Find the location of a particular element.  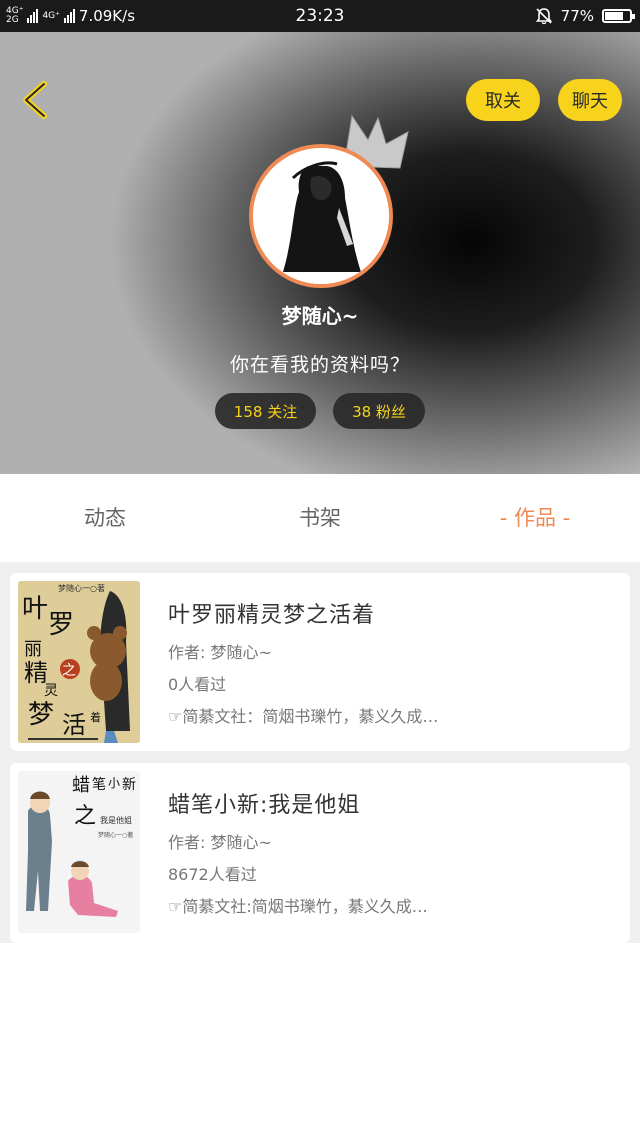

book-cover-art: 梦随心一○著 叶 罗 丽 精 之 灵 梦 活 着 is located at coordinates (79, 662).